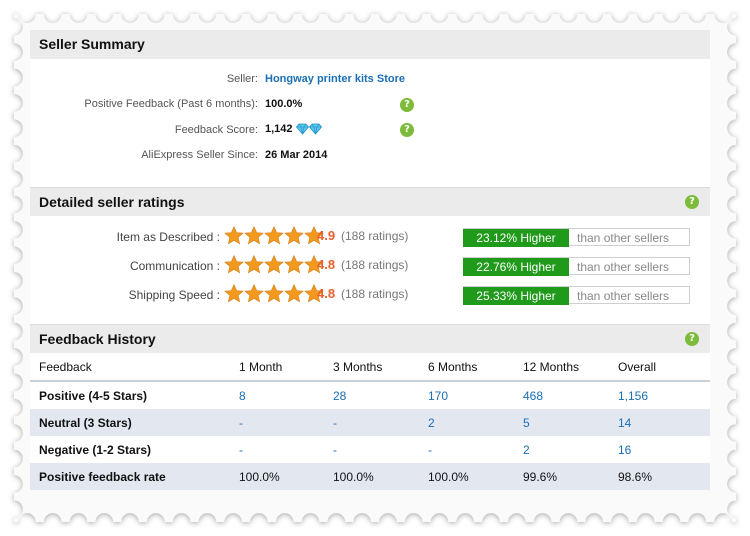  I want to click on table-cell-link: 170, so click(472, 395).